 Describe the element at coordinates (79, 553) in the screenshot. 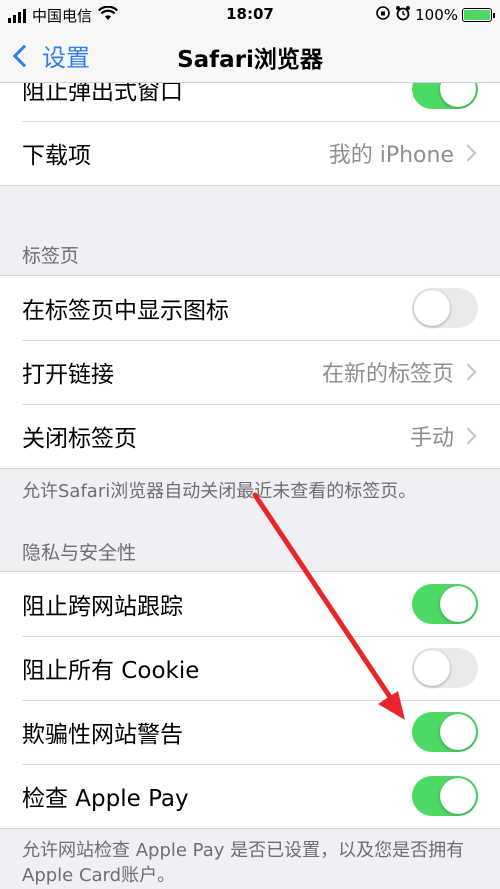

I see `section-header-privacy: 隐私与安全性` at that location.